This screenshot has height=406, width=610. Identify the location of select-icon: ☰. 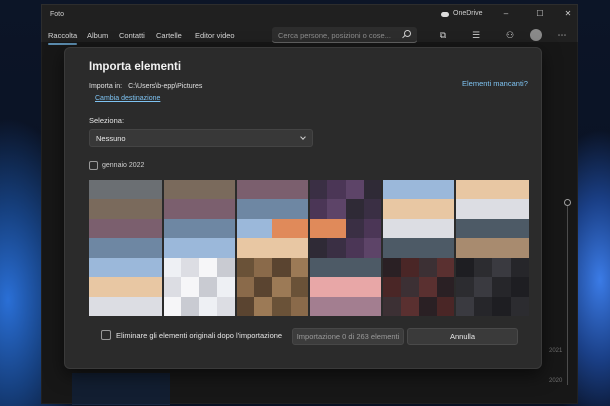
(476, 35).